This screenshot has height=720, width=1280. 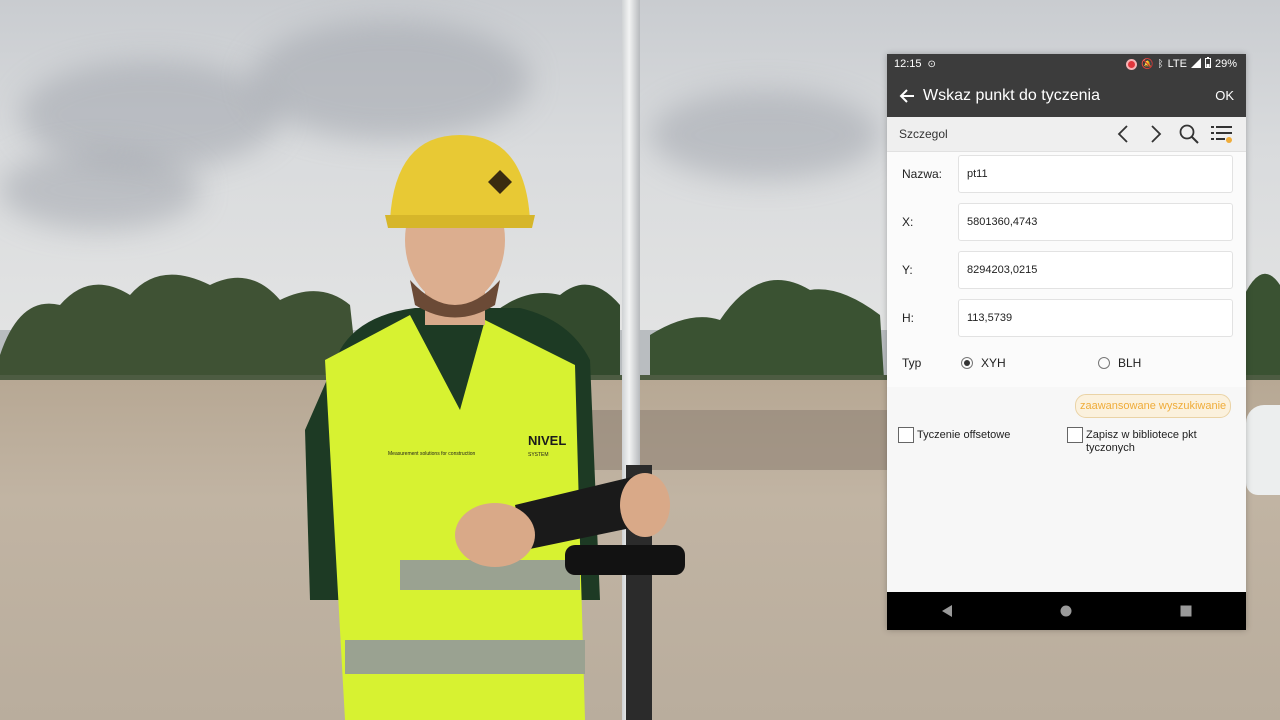 I want to click on status-bar: 12:15 ⊙ 🔕 ᛒ LTE 29%, so click(x=1066, y=64).